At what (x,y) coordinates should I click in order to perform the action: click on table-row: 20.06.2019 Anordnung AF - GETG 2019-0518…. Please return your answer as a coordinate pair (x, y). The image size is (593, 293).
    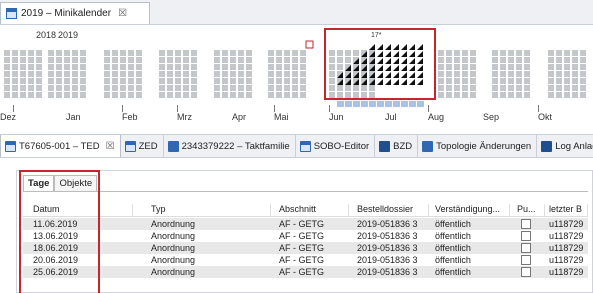
    Looking at the image, I should click on (305, 260).